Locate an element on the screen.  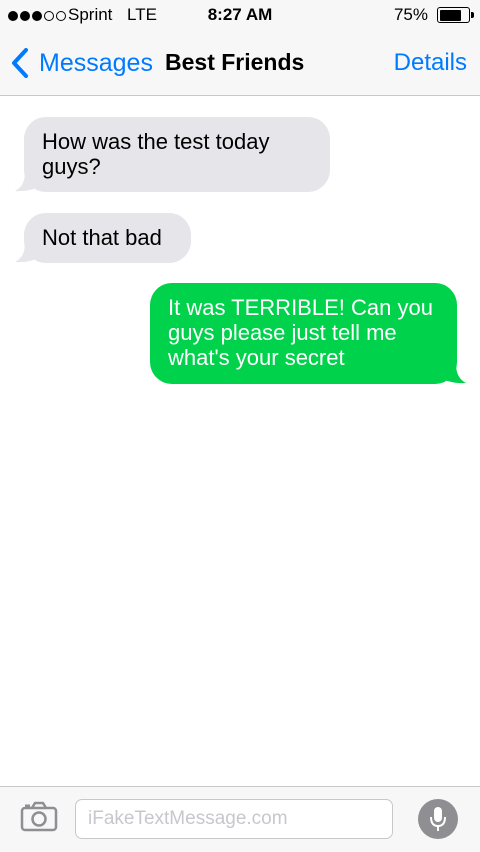
message-text: How was the test today guys? is located at coordinates (156, 154).